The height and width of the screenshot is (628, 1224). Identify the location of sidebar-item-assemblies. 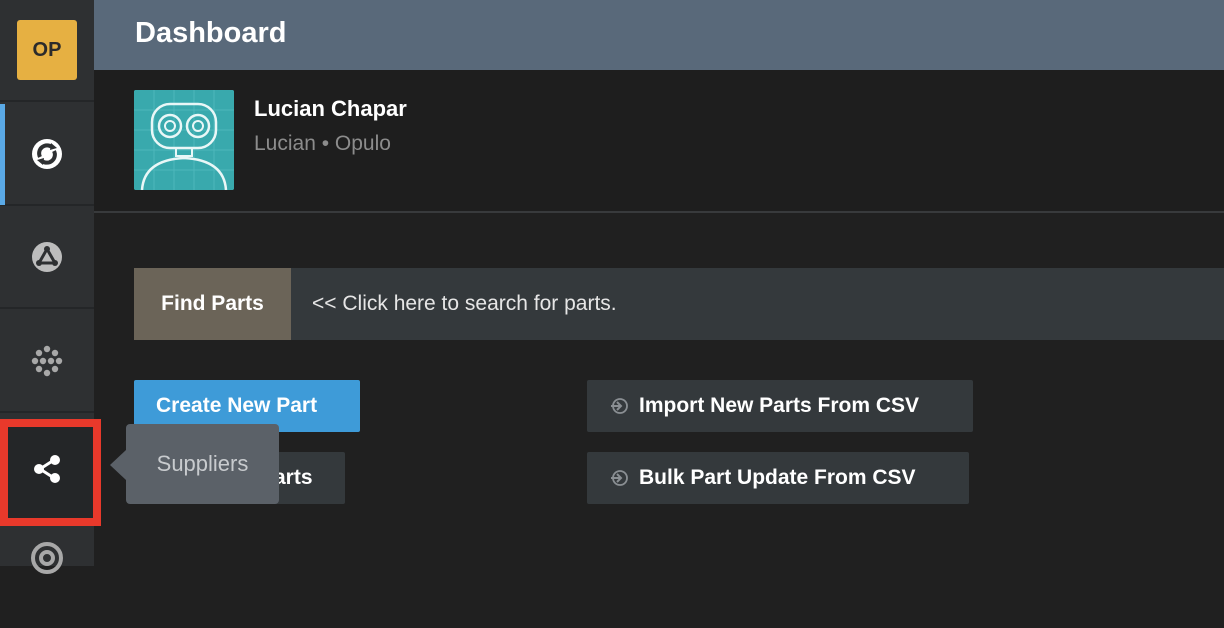
(47, 258).